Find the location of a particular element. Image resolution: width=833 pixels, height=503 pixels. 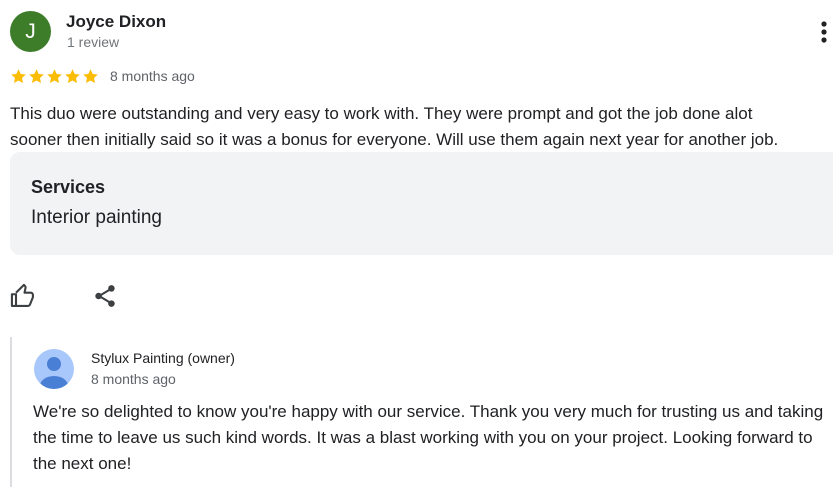

thumb-up-icon is located at coordinates (22, 295).